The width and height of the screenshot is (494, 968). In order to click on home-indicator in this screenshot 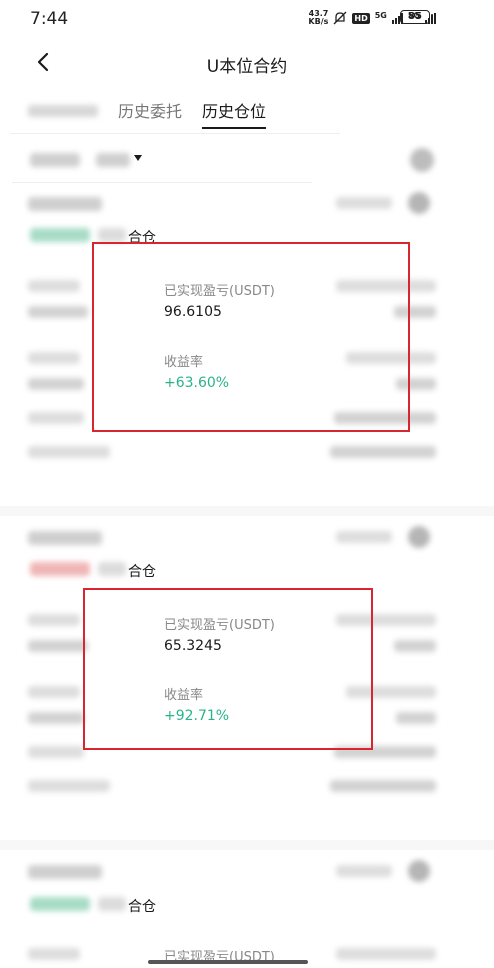, I will do `click(228, 962)`.